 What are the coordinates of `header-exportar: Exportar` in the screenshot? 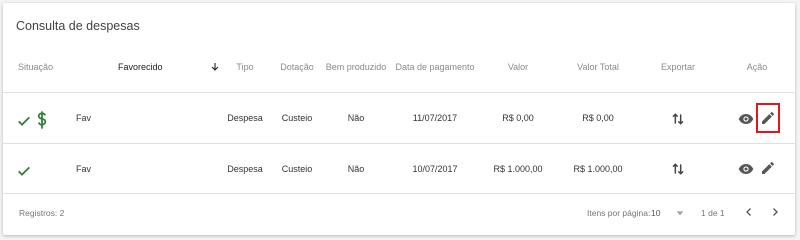 It's located at (678, 67).